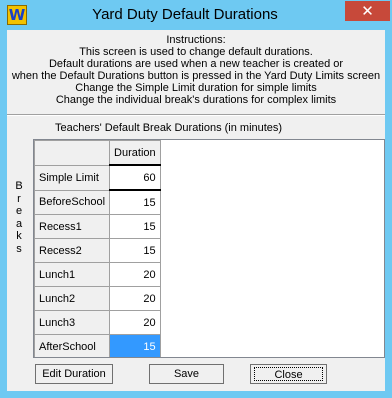 The width and height of the screenshot is (392, 398). I want to click on header-row: Duration, so click(97, 153).